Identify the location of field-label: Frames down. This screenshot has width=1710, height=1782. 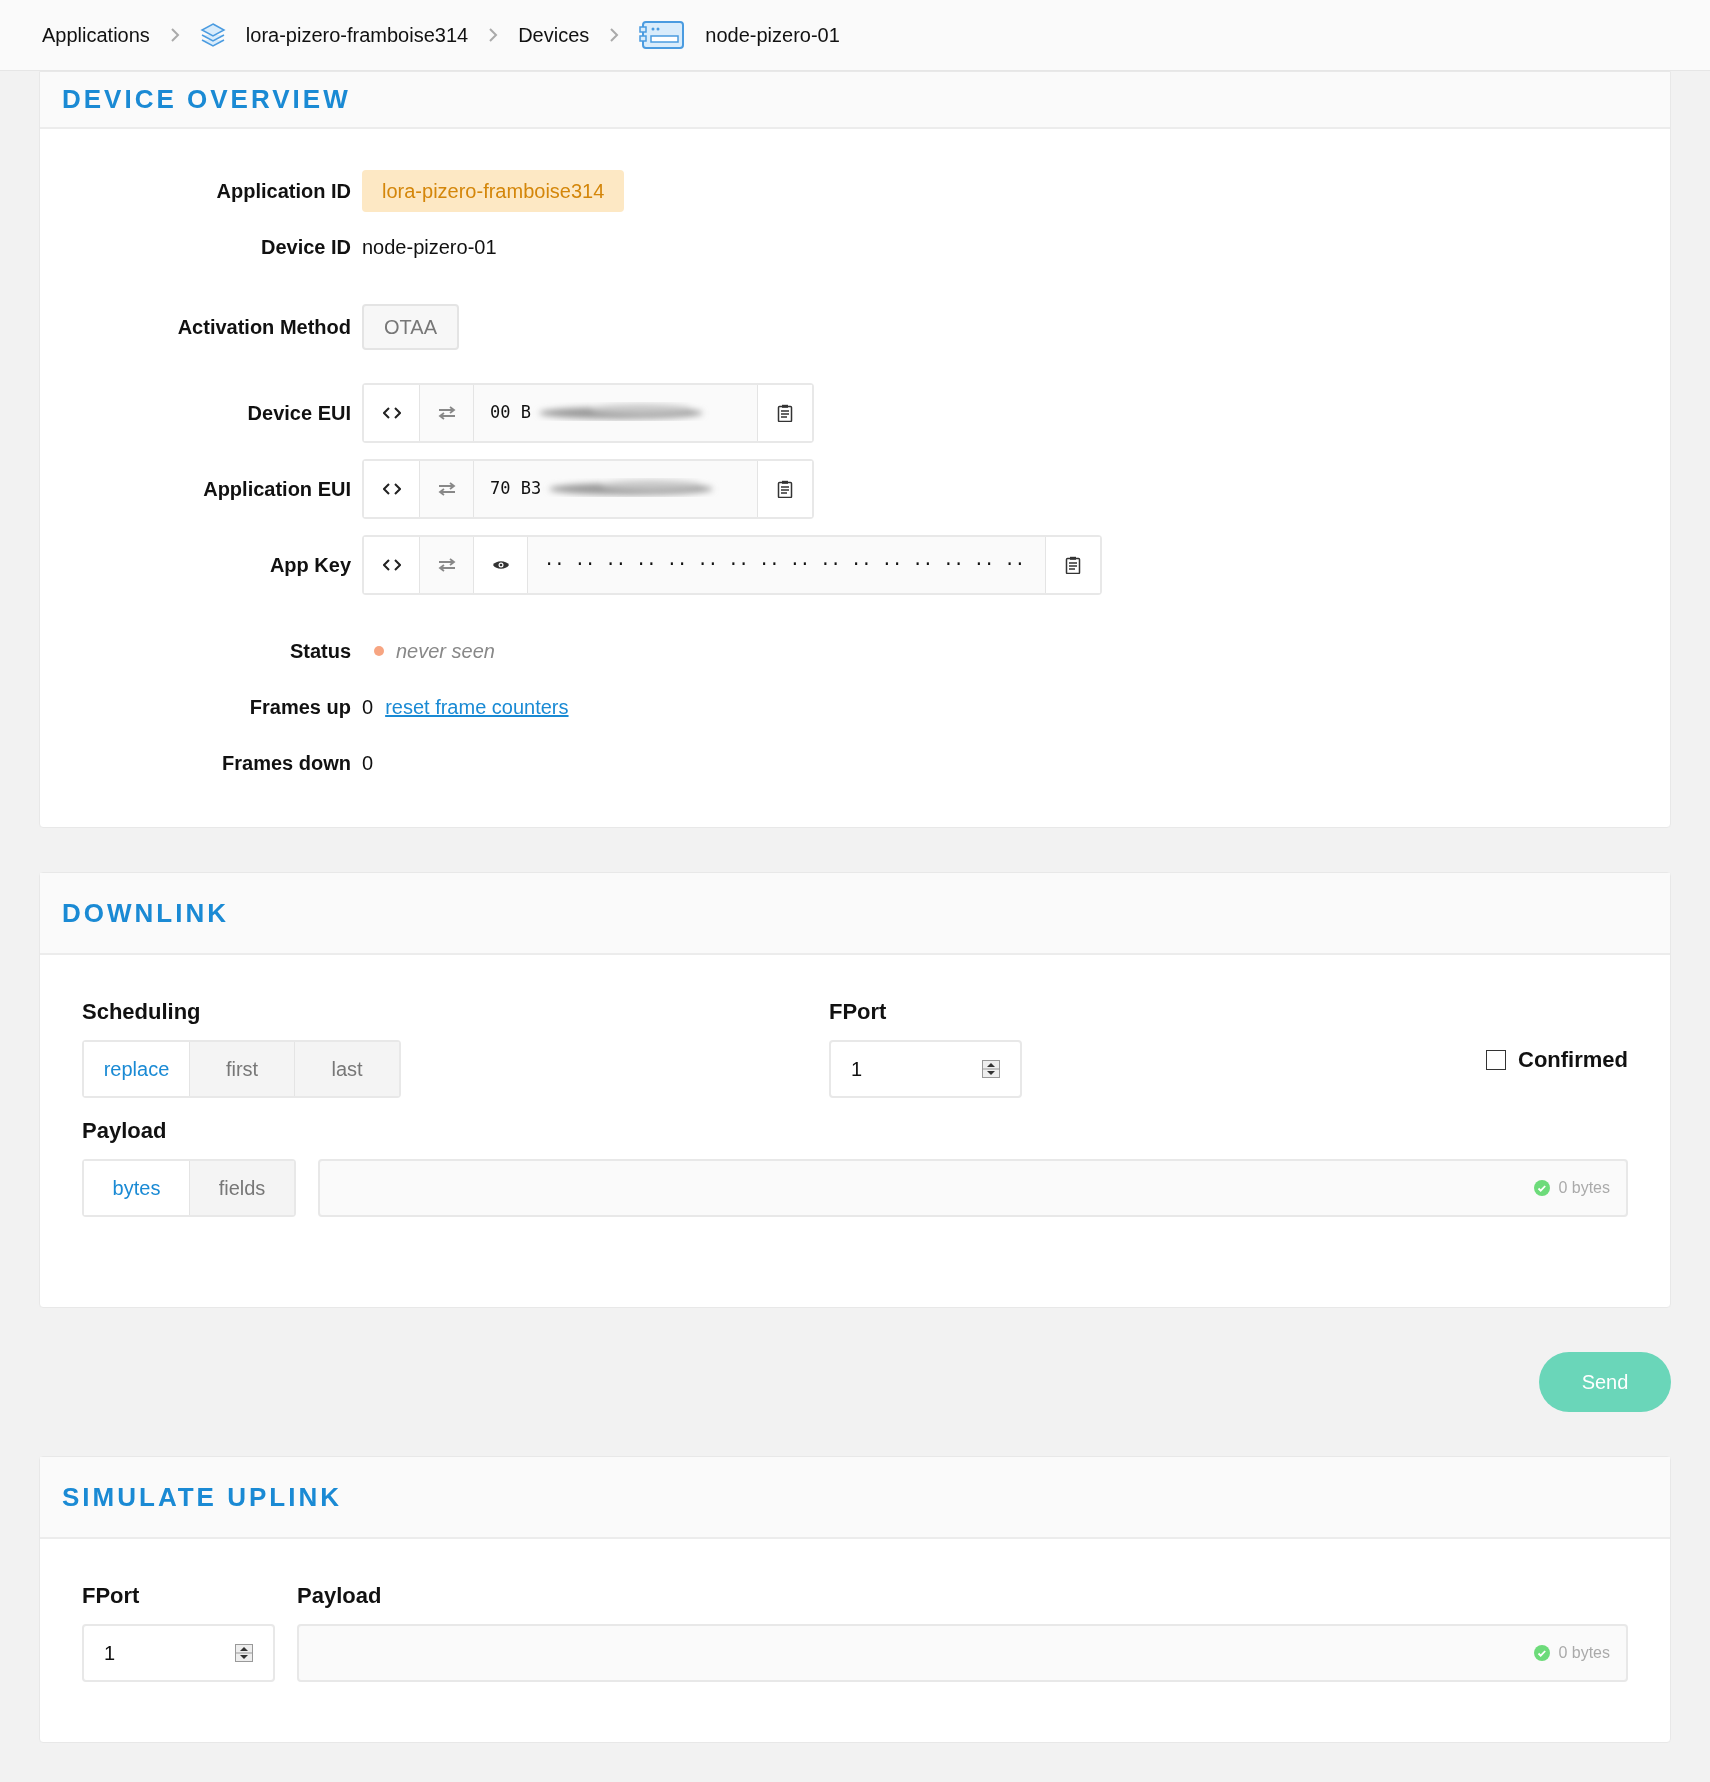
(286, 763).